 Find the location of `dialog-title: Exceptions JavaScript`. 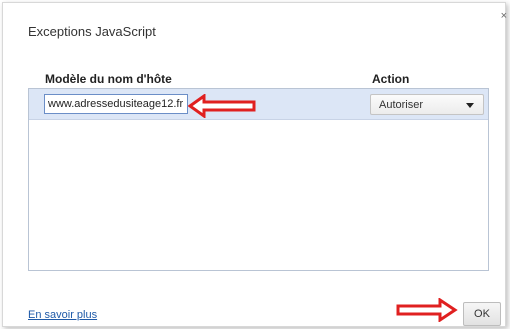

dialog-title: Exceptions JavaScript is located at coordinates (92, 31).